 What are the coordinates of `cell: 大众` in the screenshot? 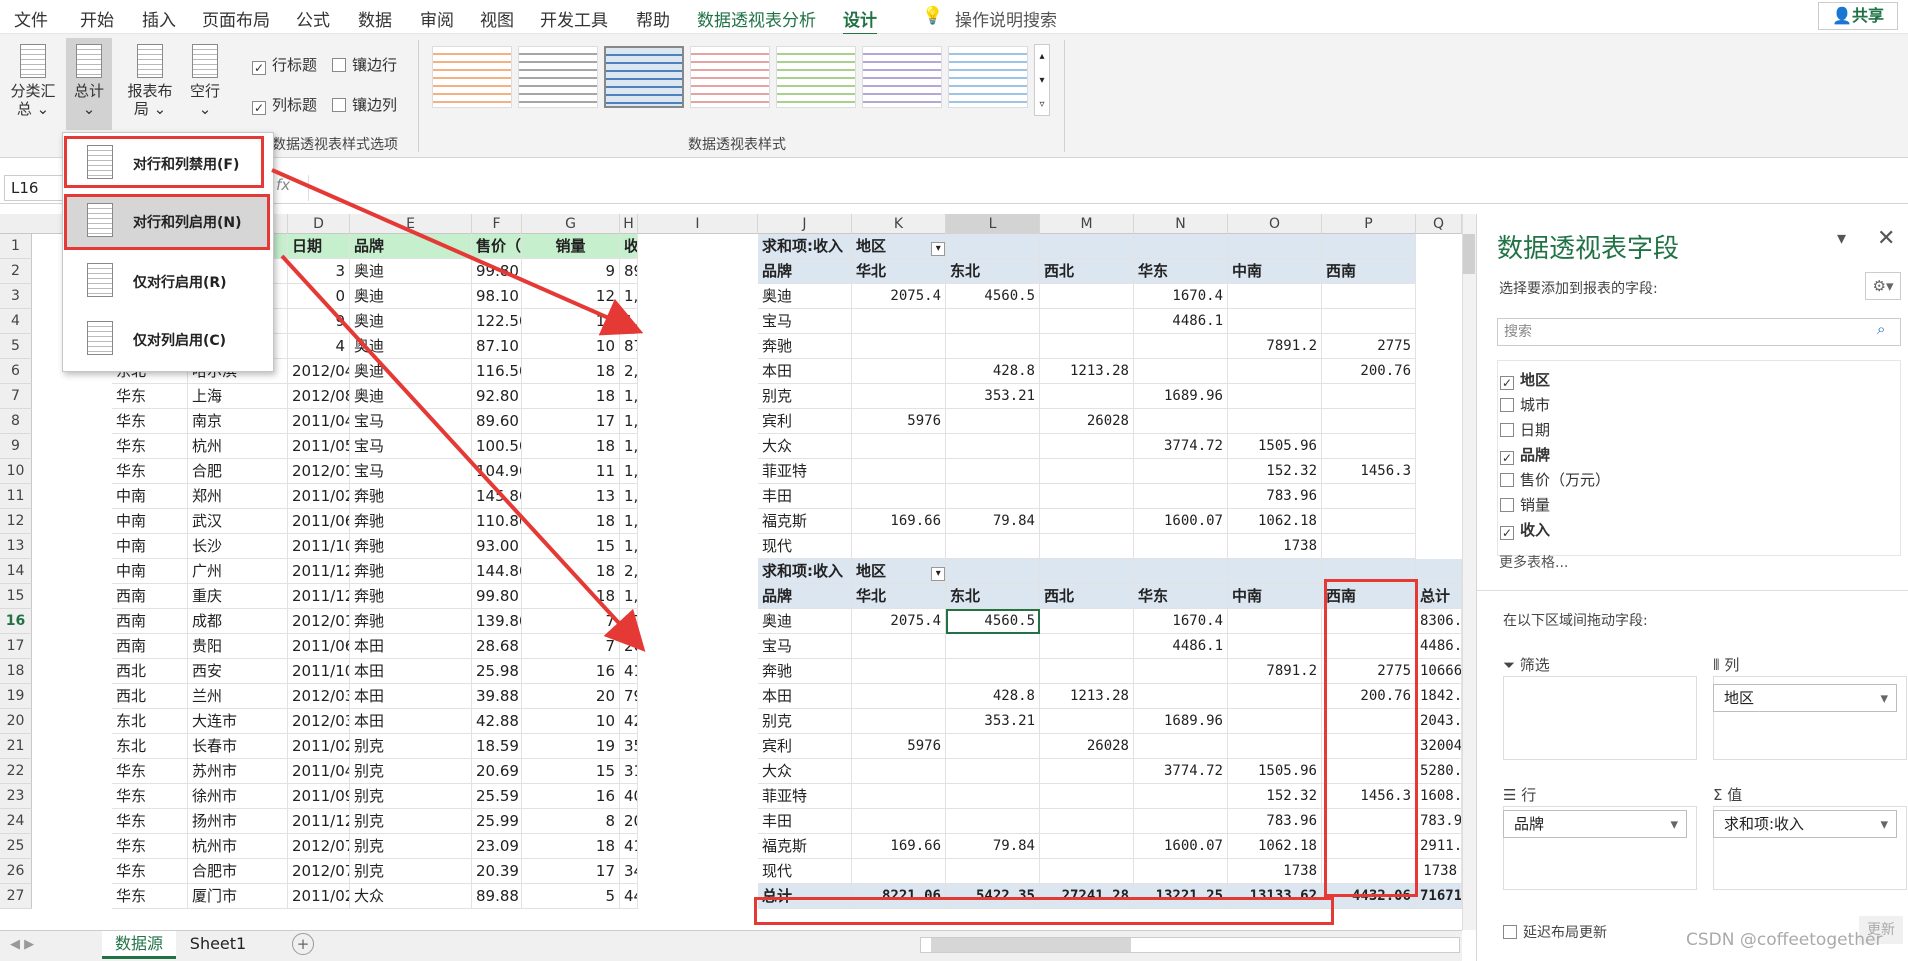 It's located at (411, 896).